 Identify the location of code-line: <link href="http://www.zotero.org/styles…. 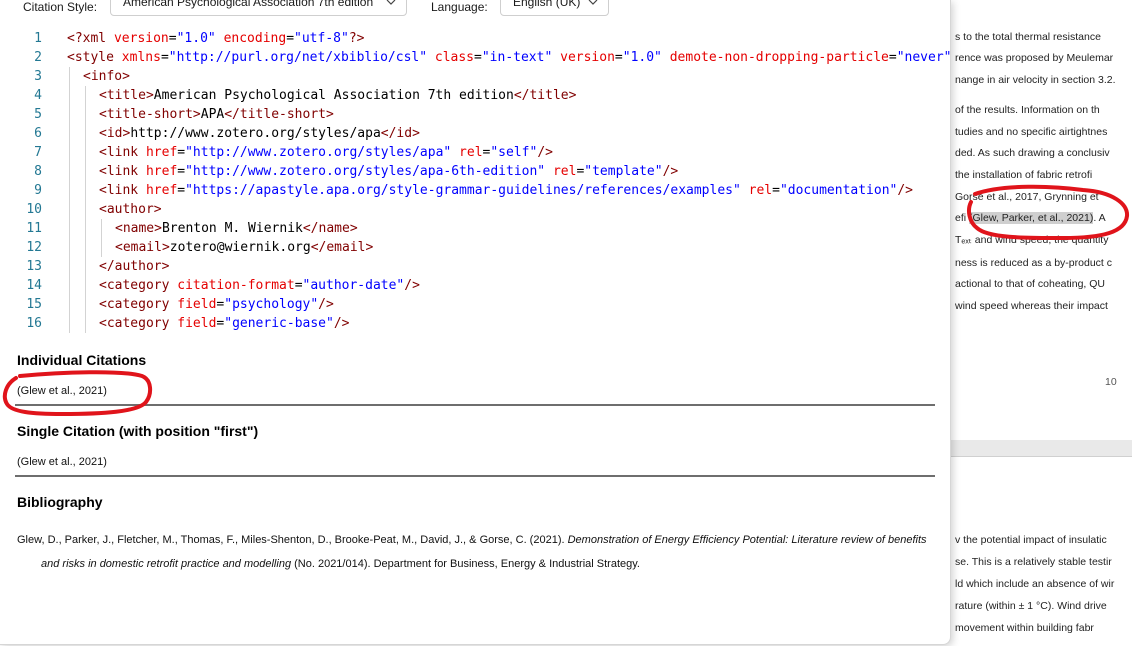
(326, 152).